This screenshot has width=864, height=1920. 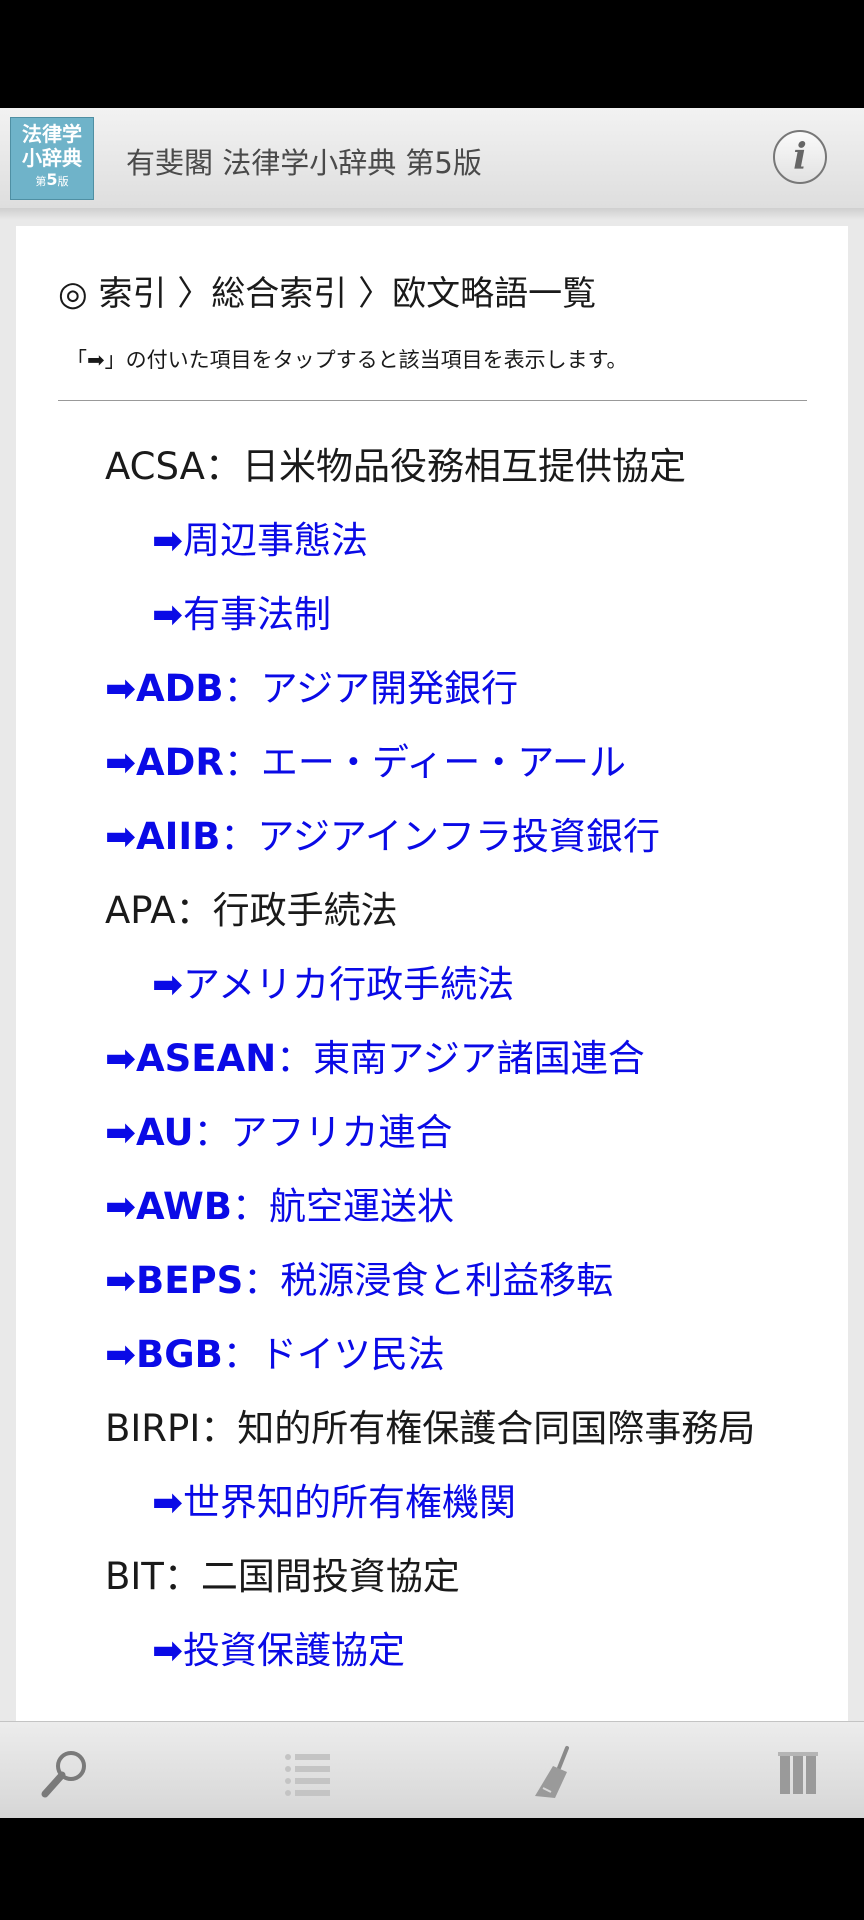 What do you see at coordinates (440, 836) in the screenshot?
I see `entry-text: ：アジアインフラ投資銀行` at bounding box center [440, 836].